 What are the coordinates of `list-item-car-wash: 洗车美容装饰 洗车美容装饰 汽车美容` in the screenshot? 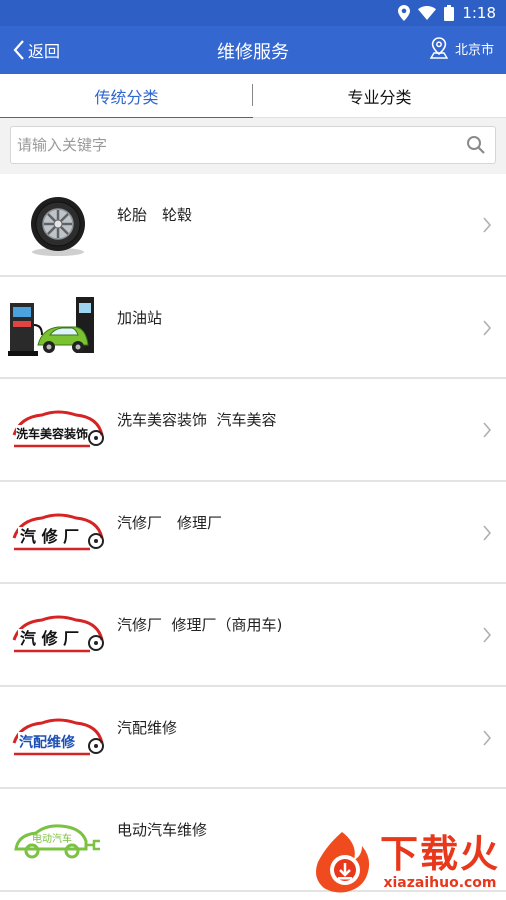 It's located at (253, 430).